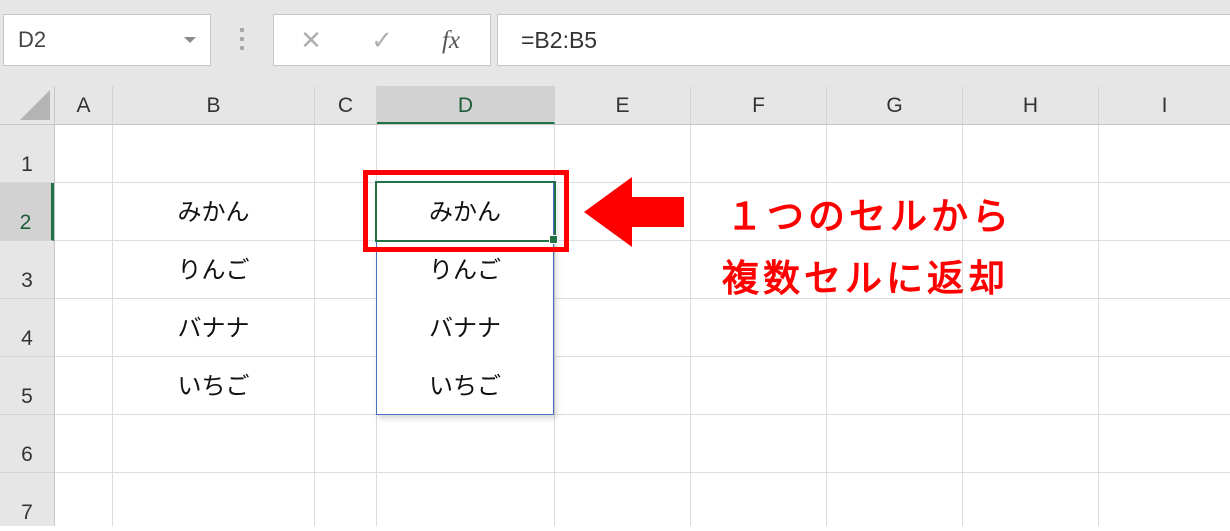  I want to click on highlight-box, so click(466, 211).